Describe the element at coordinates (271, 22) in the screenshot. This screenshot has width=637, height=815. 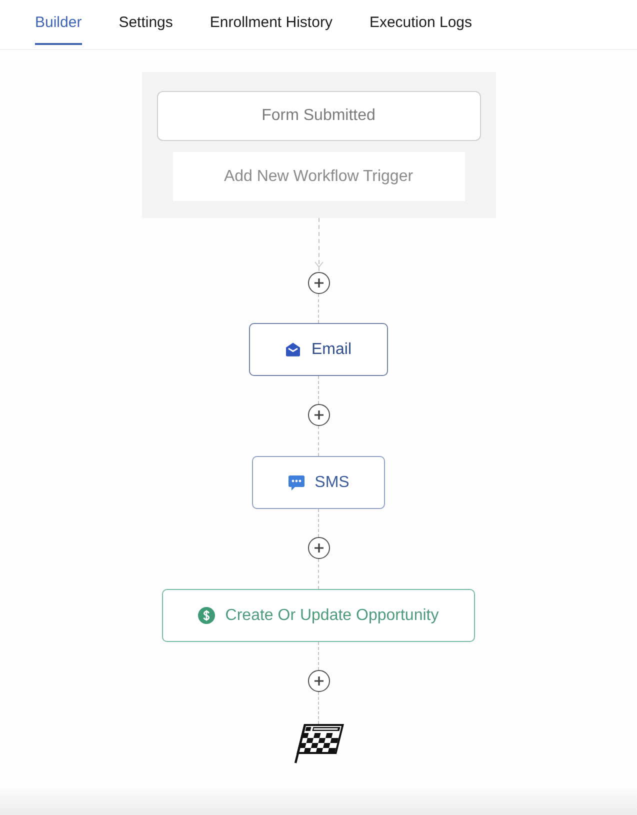
I see `tab: Enrollment History` at that location.